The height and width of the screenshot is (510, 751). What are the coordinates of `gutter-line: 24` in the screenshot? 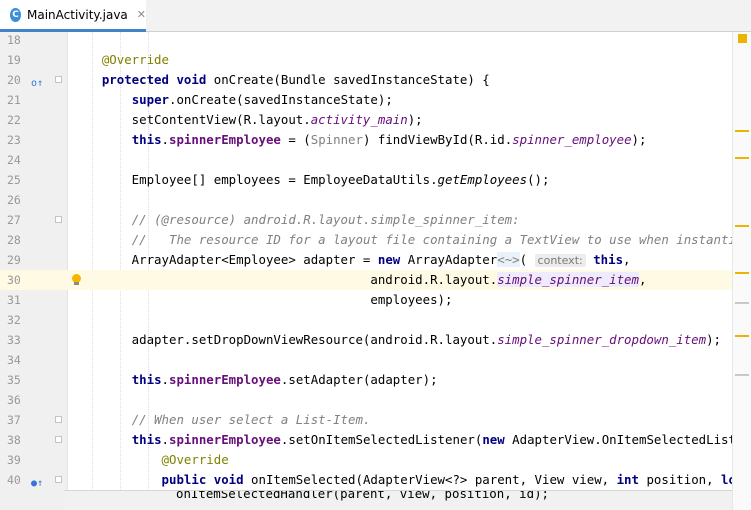 It's located at (34, 160).